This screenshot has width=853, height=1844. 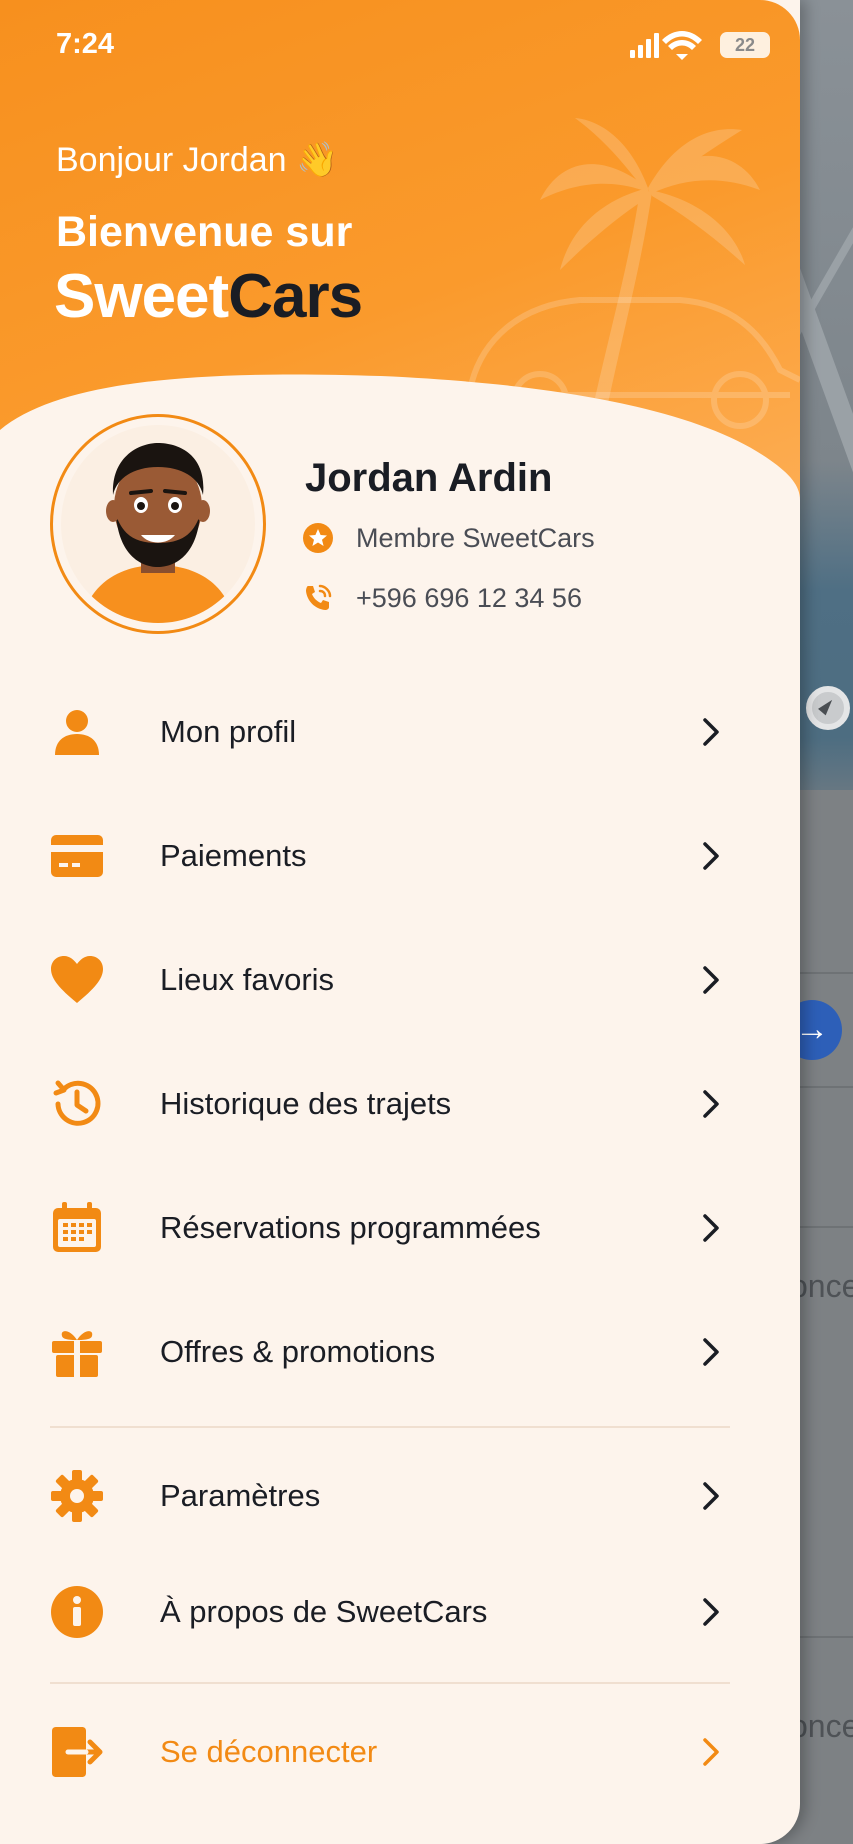 What do you see at coordinates (77, 980) in the screenshot?
I see `heart-icon` at bounding box center [77, 980].